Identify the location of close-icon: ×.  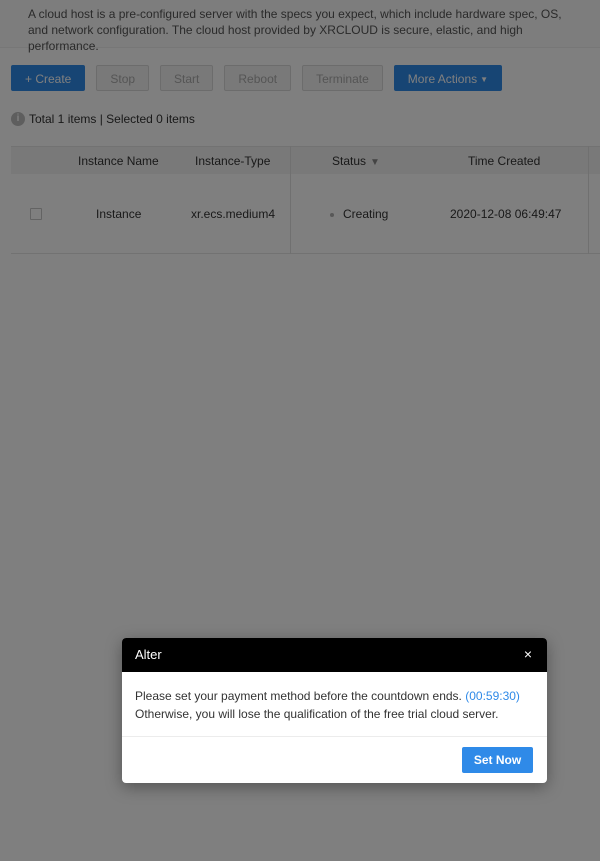
(528, 654).